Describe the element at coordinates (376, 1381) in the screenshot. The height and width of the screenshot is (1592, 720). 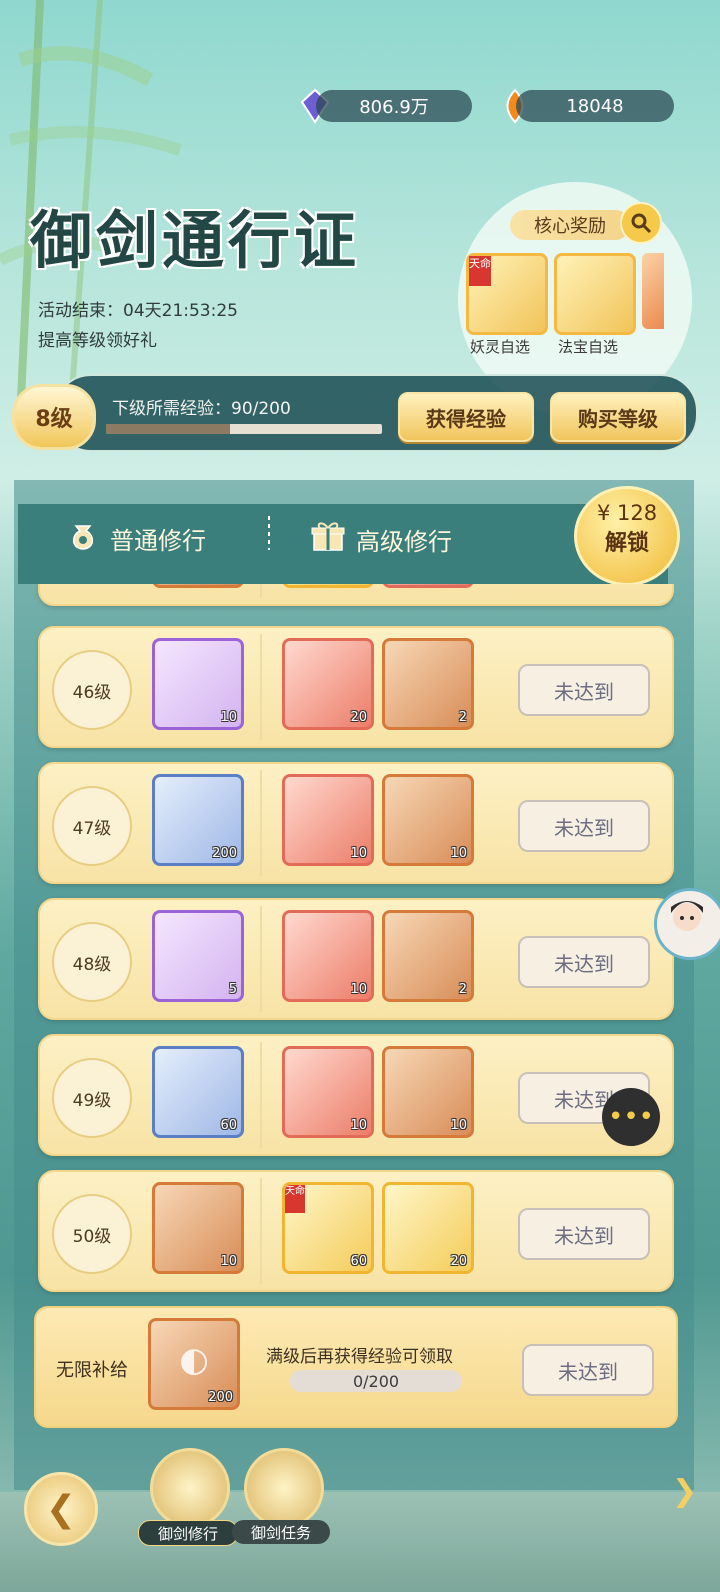
I see `infinite-supply-progress: 0/200` at that location.